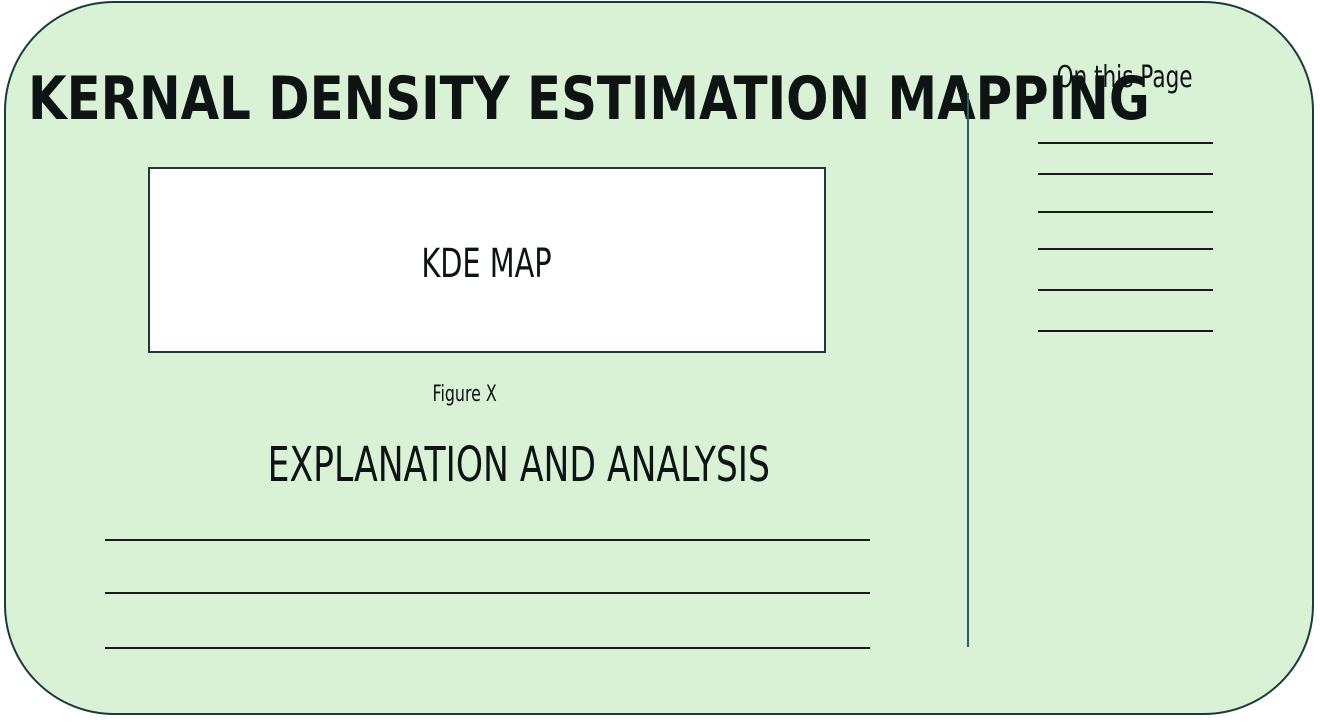 The image size is (1320, 722). Describe the element at coordinates (968, 370) in the screenshot. I see `sidebar-divider` at that location.